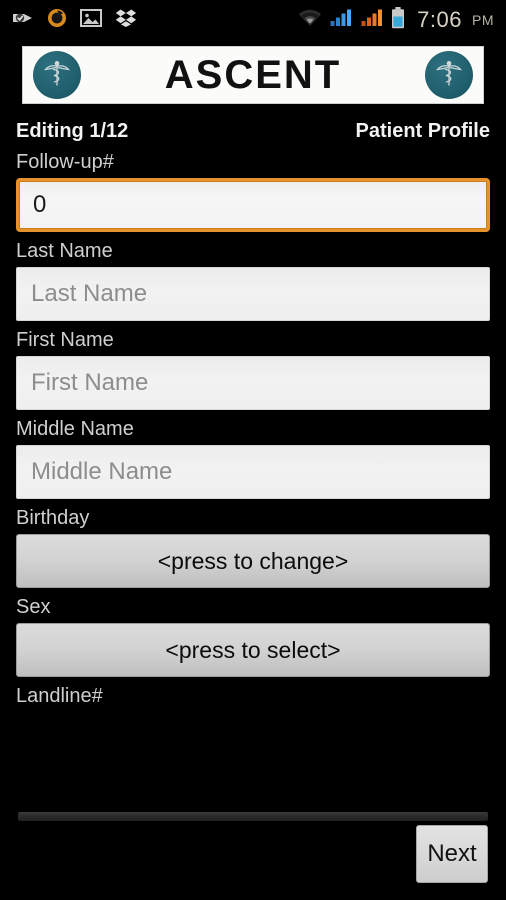  Describe the element at coordinates (452, 854) in the screenshot. I see `next-button: Next` at that location.